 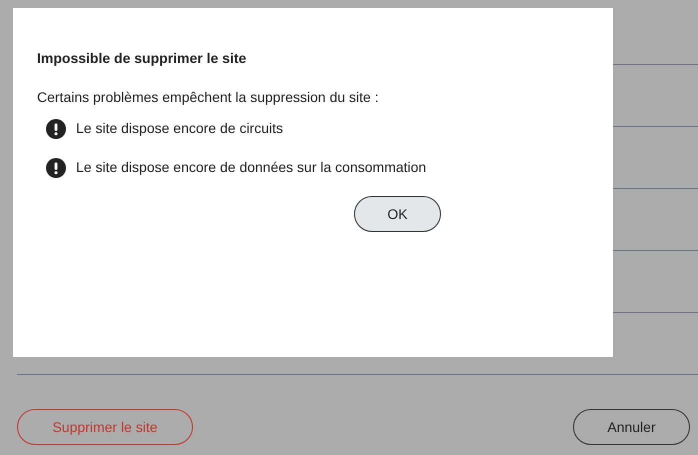 What do you see at coordinates (208, 97) in the screenshot?
I see `dialog-message: Certains problèmes empêchent la suppression du site :` at bounding box center [208, 97].